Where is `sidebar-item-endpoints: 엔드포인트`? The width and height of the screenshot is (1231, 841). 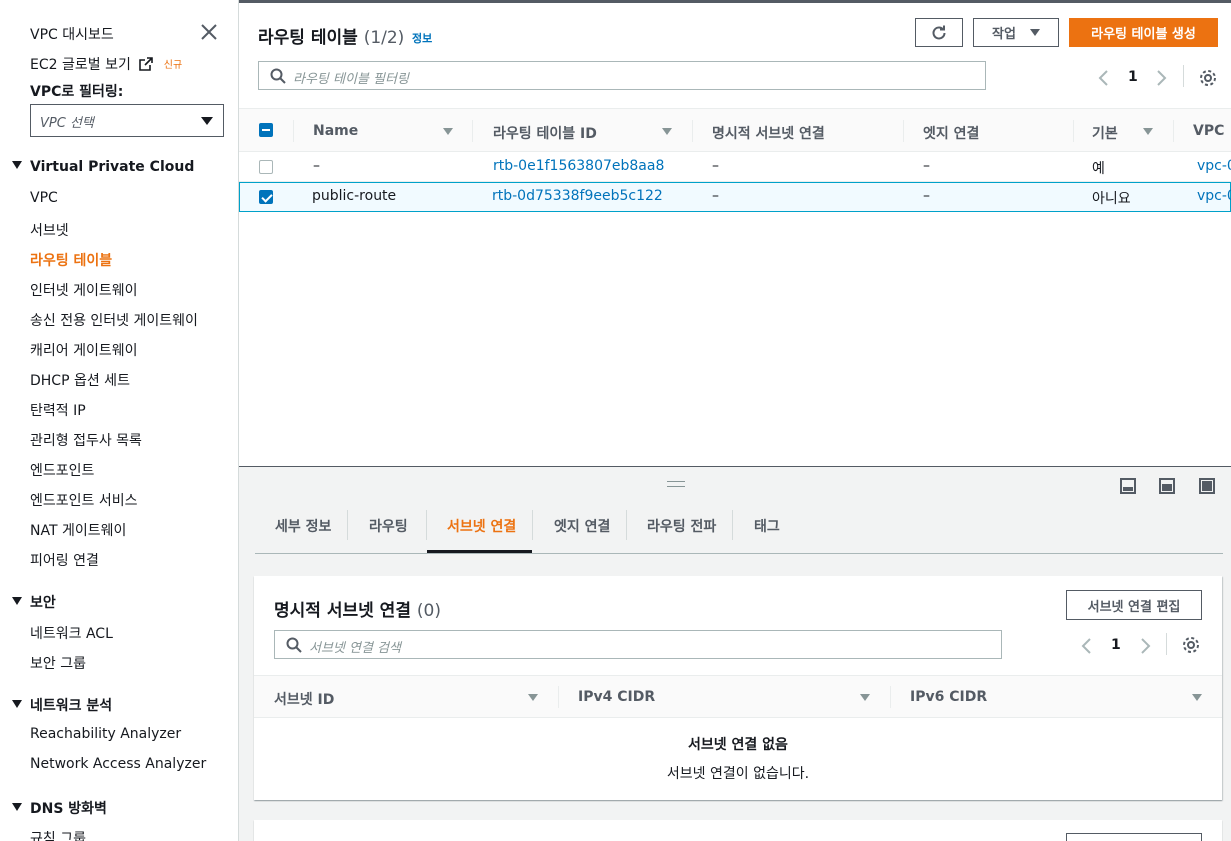 sidebar-item-endpoints: 엔드포인트 is located at coordinates (62, 470).